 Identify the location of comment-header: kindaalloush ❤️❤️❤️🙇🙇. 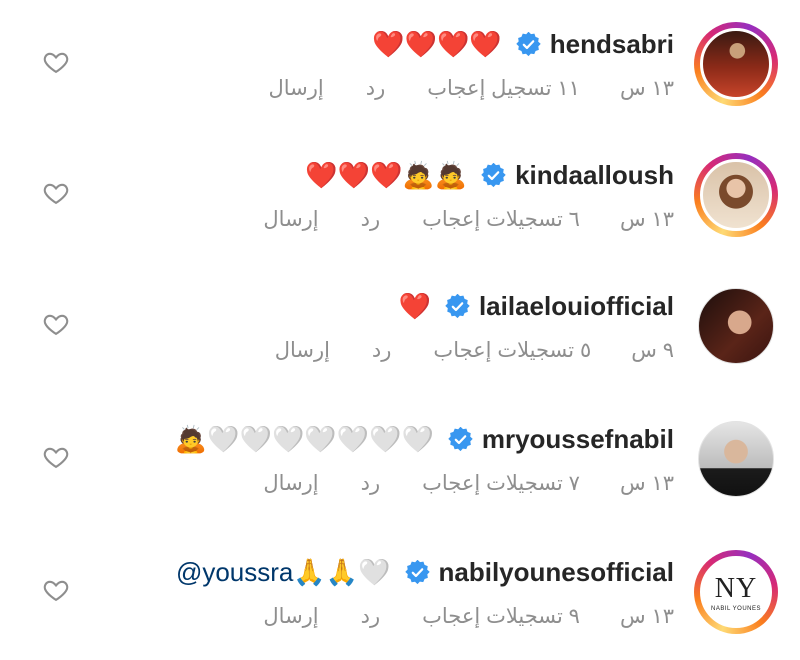
(489, 175).